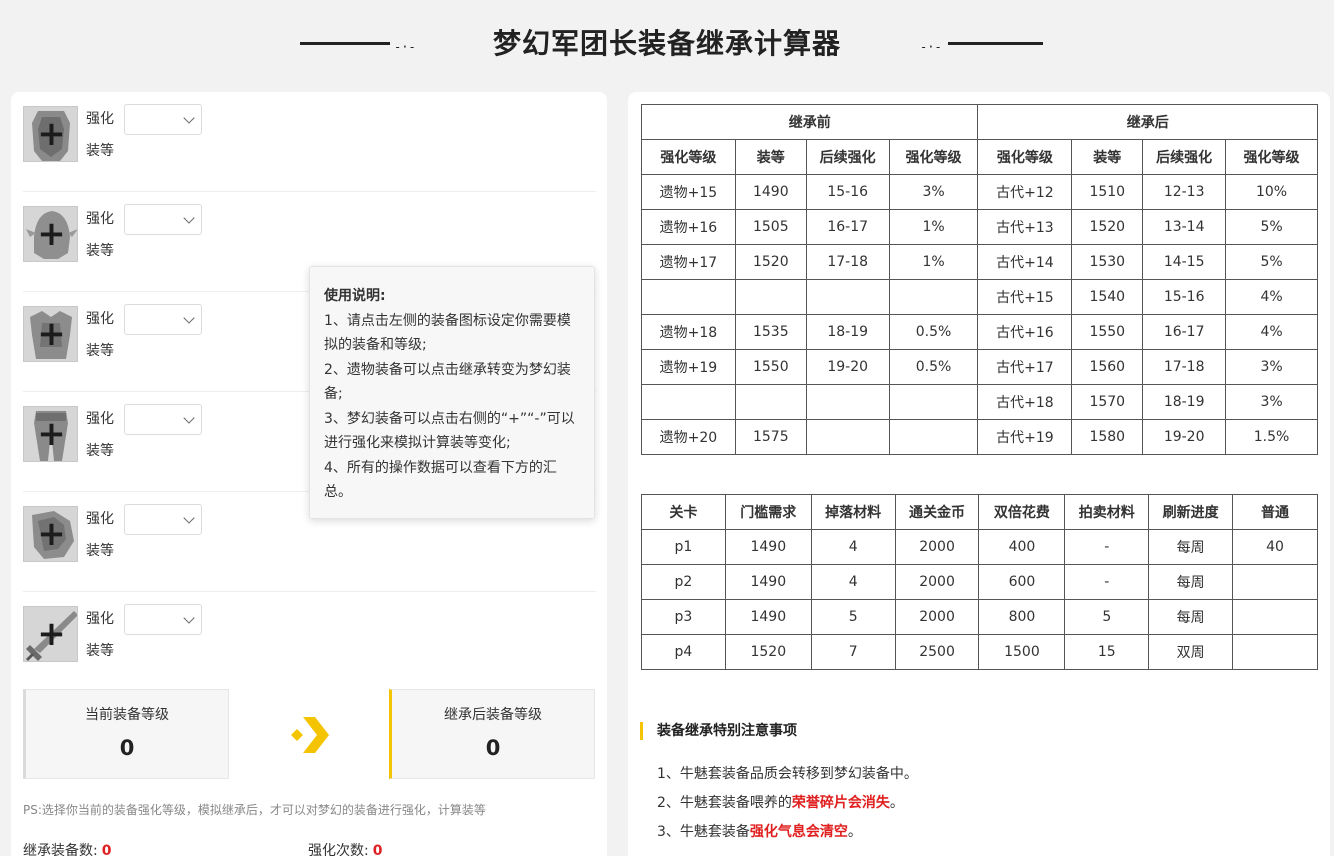 The image size is (1334, 856). What do you see at coordinates (666, 43) in the screenshot?
I see `page-title: 梦幻军团长装备继承计算器` at bounding box center [666, 43].